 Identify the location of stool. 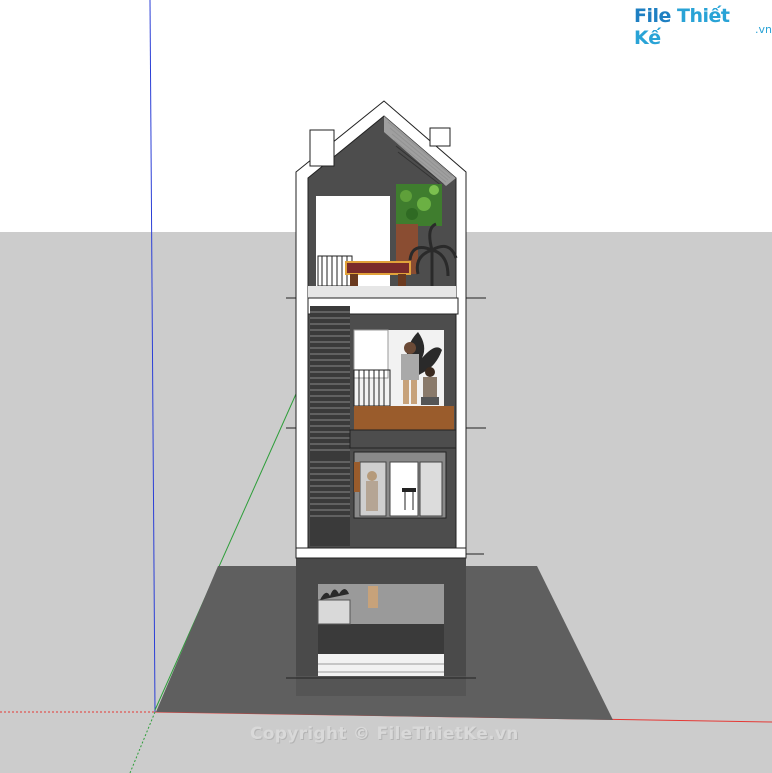
(409, 490).